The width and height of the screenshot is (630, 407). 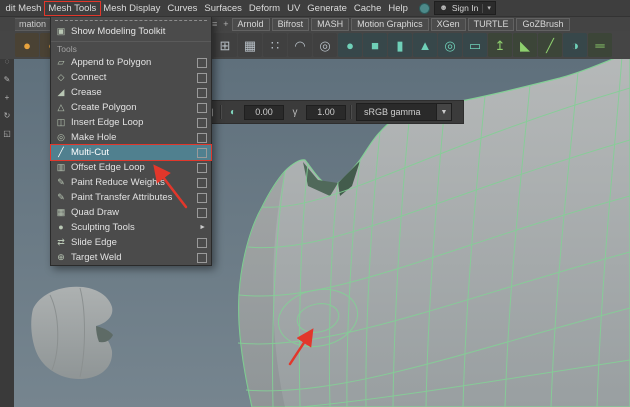 I want to click on chevron-down-icon: ▾, so click(x=489, y=8).